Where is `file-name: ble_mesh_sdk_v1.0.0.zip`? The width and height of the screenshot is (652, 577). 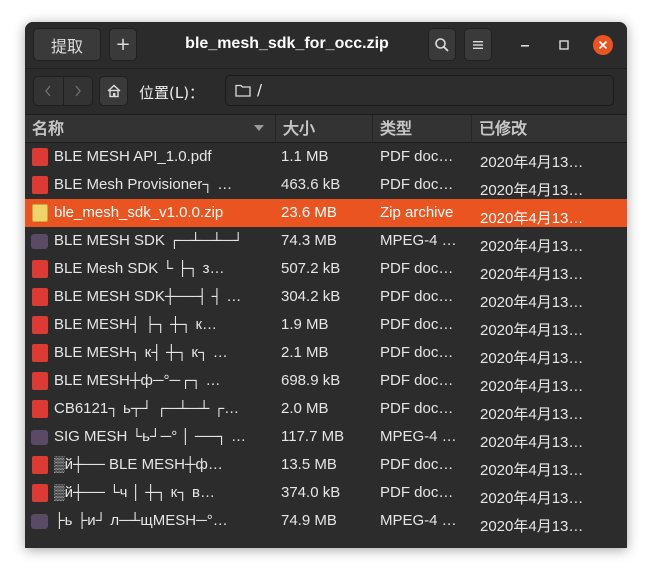
file-name: ble_mesh_sdk_v1.0.0.zip is located at coordinates (139, 212).